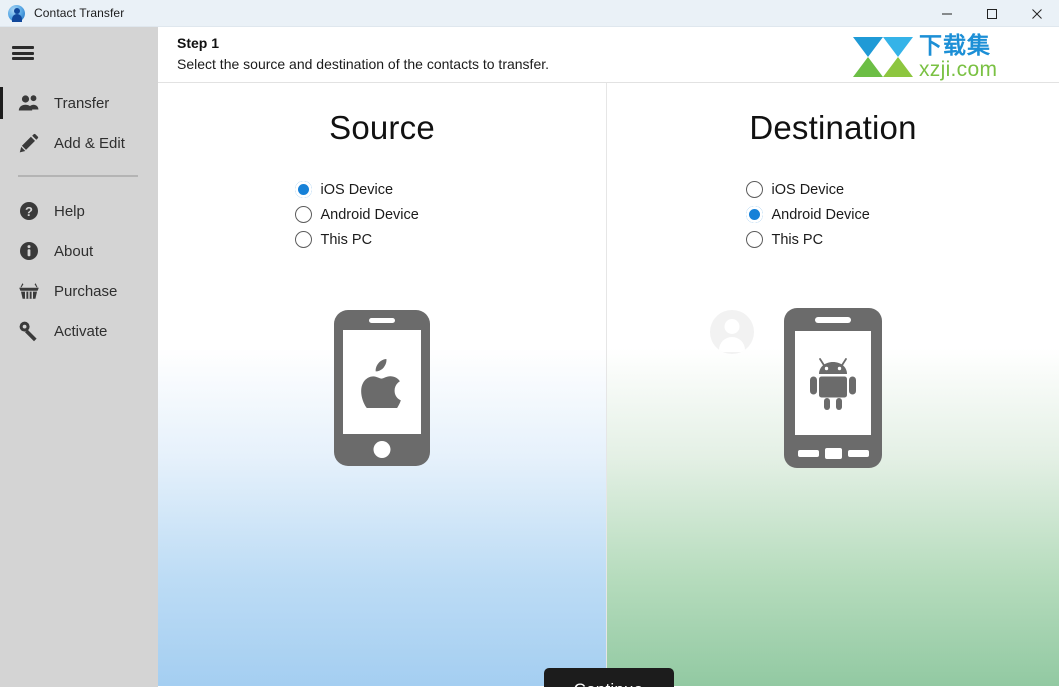 The width and height of the screenshot is (1059, 687). I want to click on source-radio-pc: This PC, so click(382, 239).